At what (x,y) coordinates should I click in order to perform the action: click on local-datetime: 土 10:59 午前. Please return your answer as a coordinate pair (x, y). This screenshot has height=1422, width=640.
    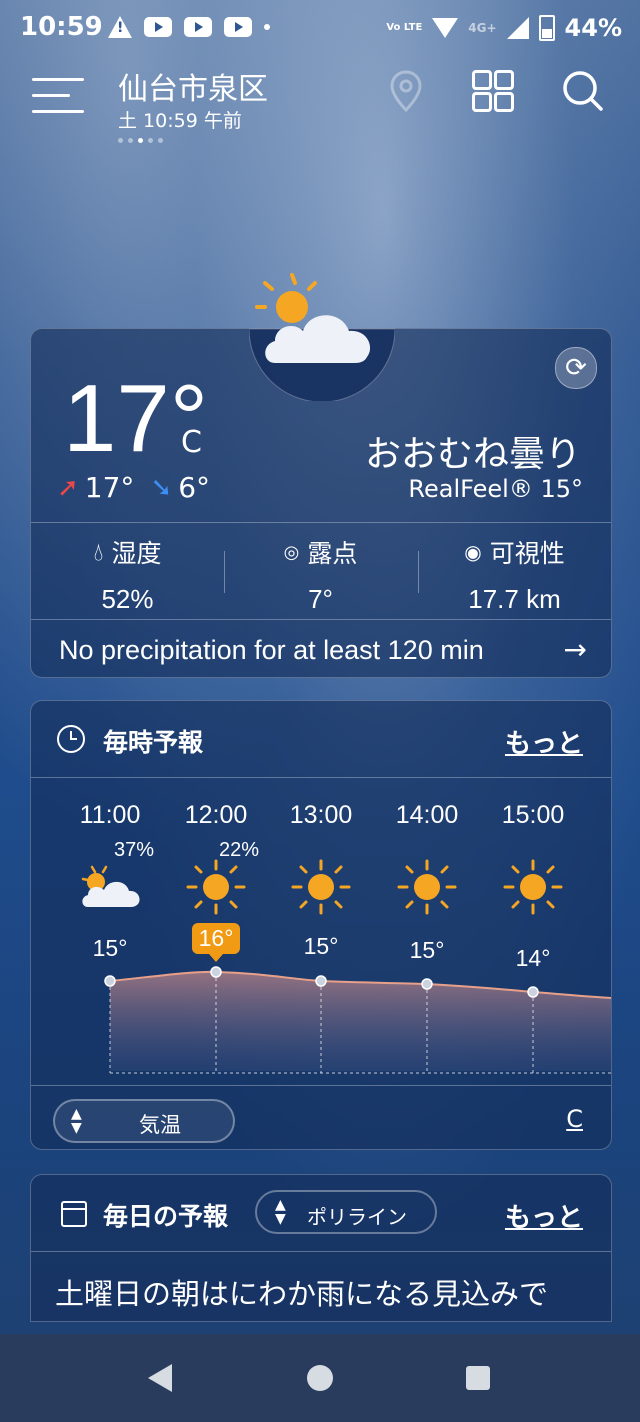
    Looking at the image, I should click on (180, 121).